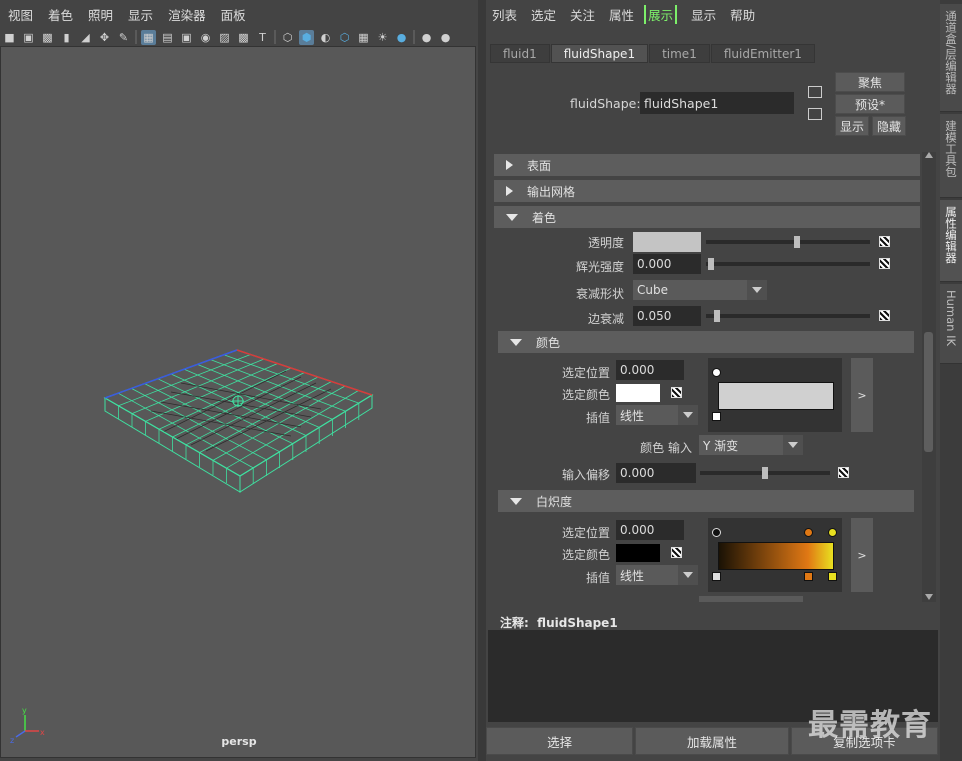  I want to click on camera-attr-icon: ▩, so click(47, 37).